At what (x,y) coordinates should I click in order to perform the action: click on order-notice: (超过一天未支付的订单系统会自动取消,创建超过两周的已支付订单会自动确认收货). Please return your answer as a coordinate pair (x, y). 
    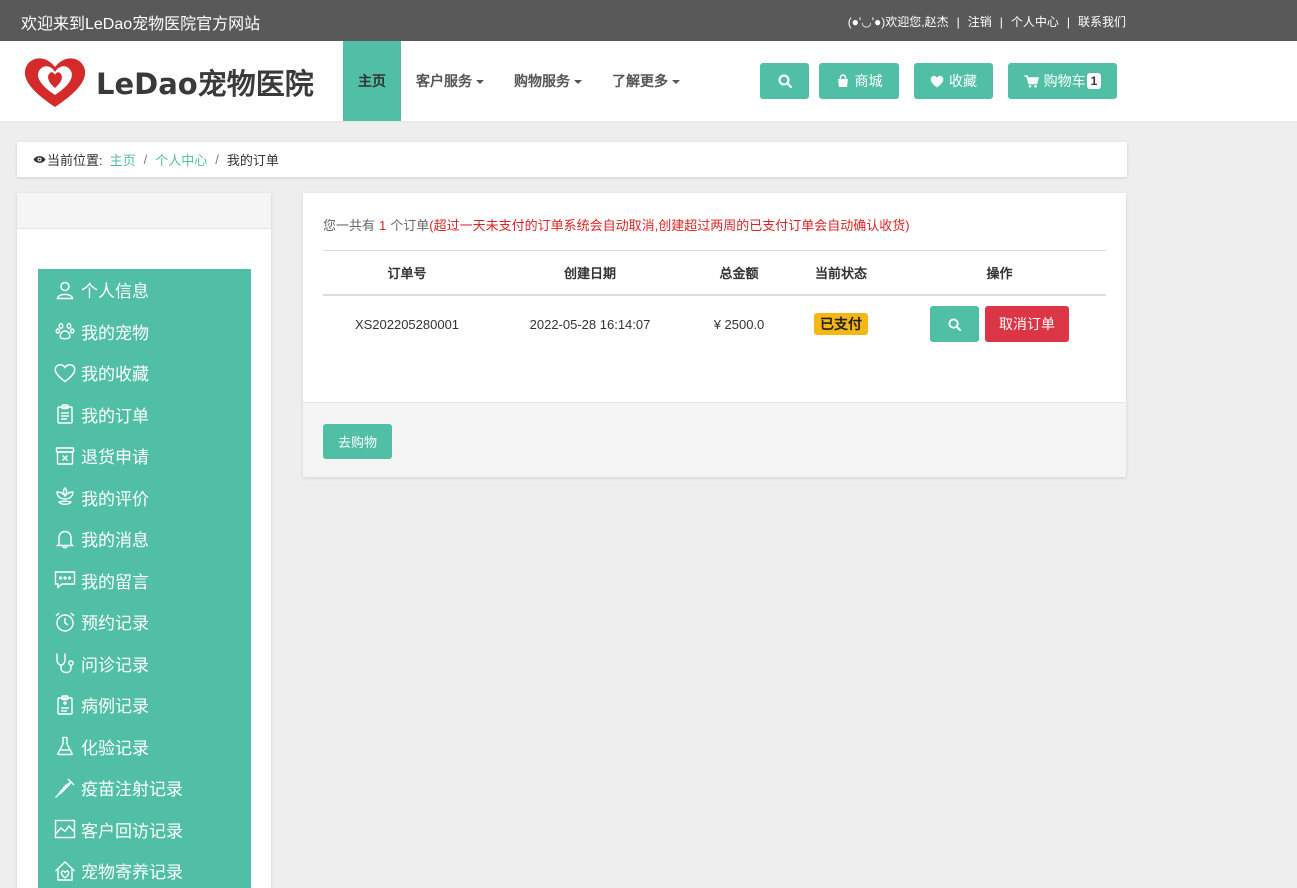
    Looking at the image, I should click on (669, 225).